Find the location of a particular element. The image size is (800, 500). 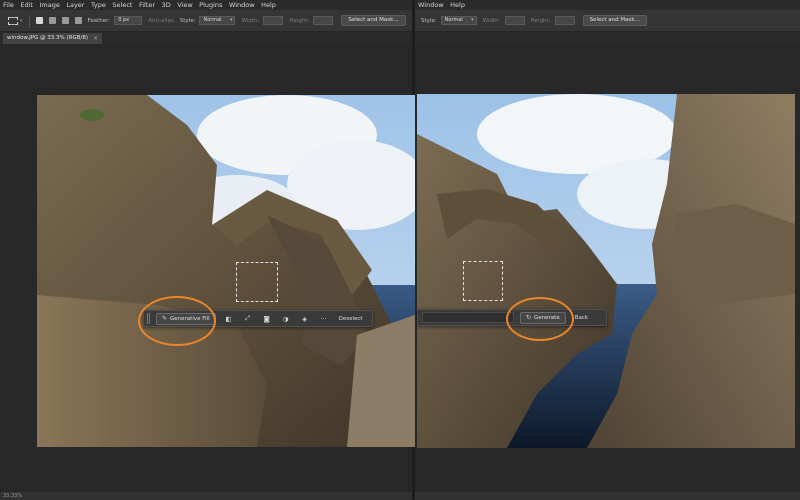

select-inverse-icon: ◧ is located at coordinates (229, 319).